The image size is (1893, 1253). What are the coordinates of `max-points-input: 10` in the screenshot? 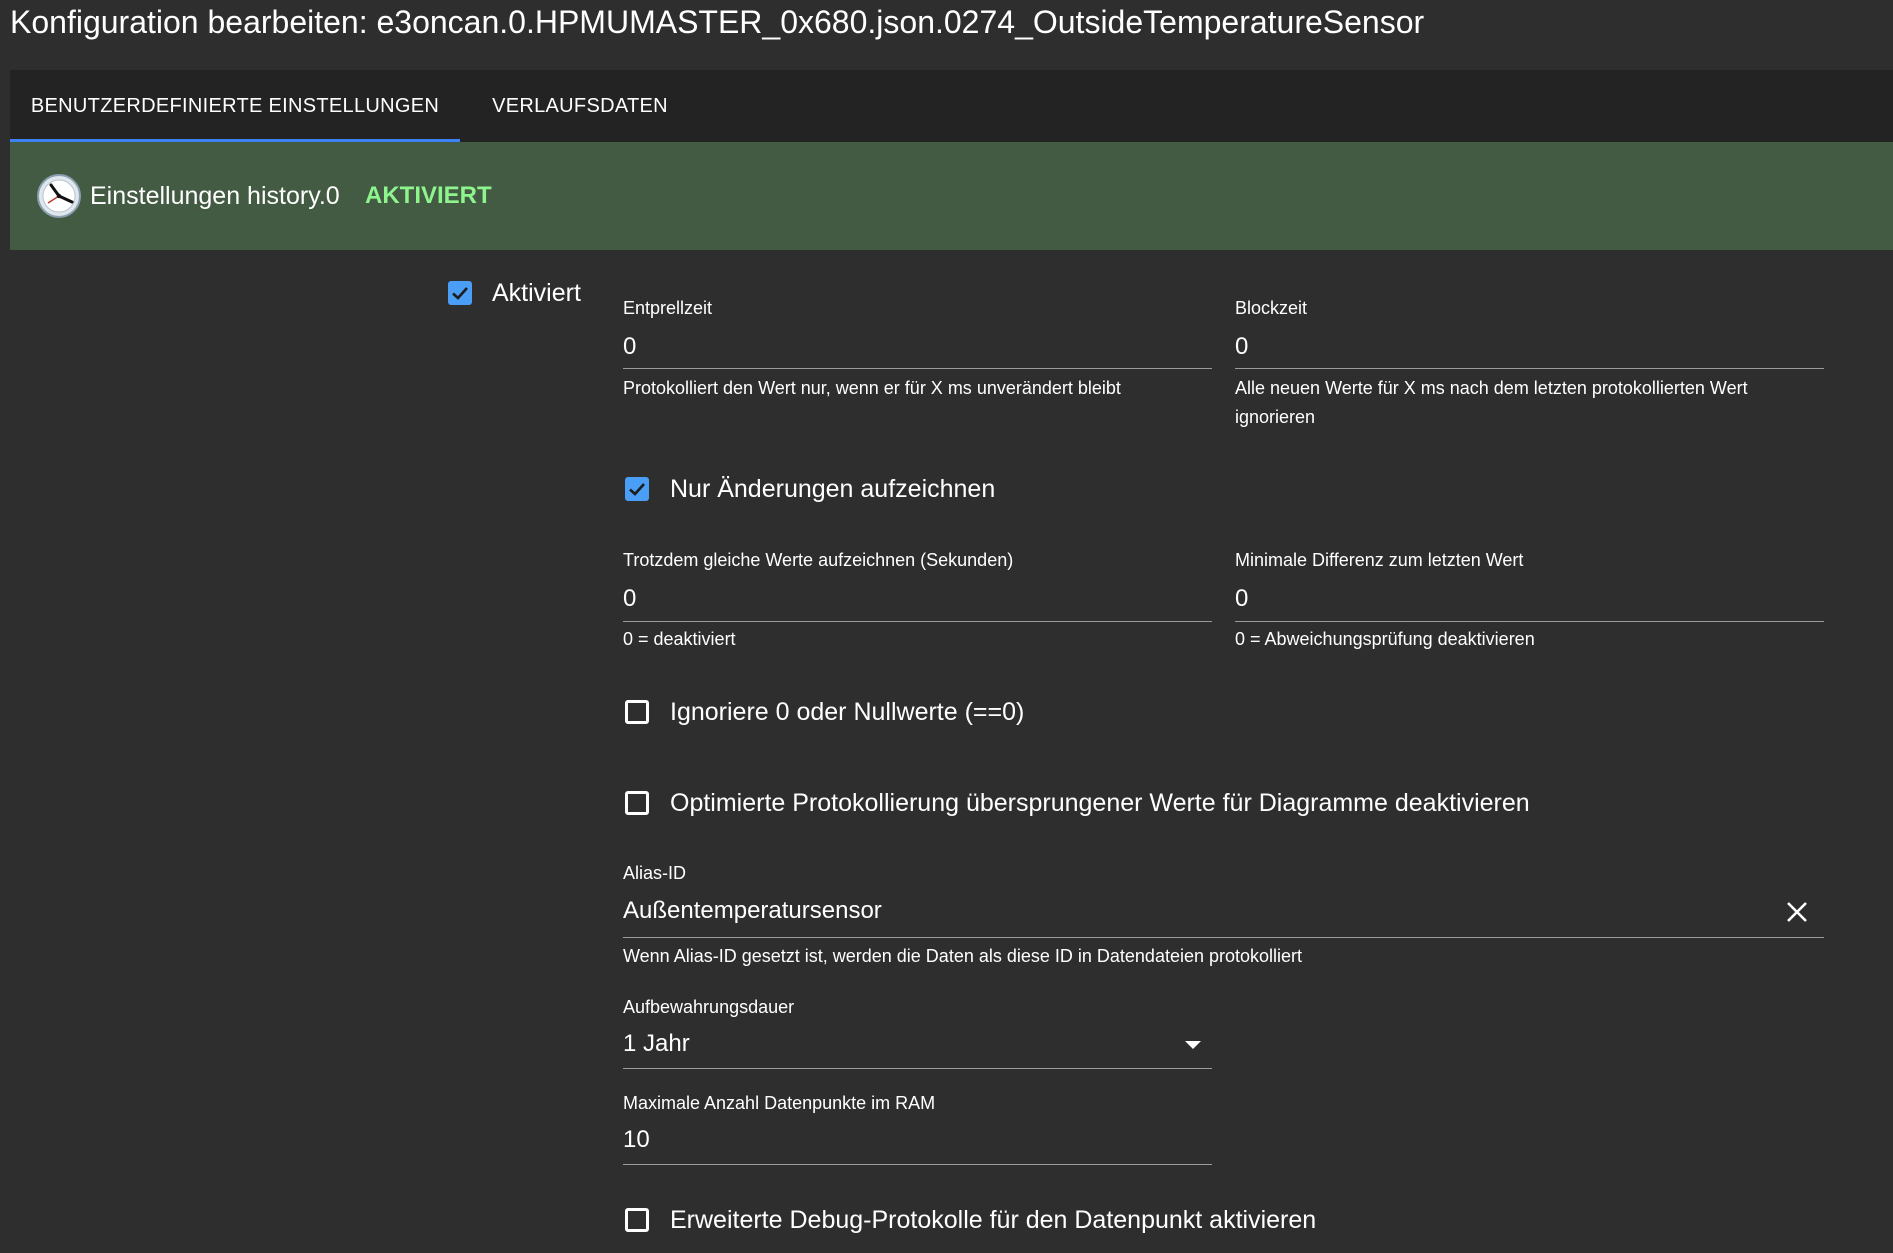 It's located at (636, 1140).